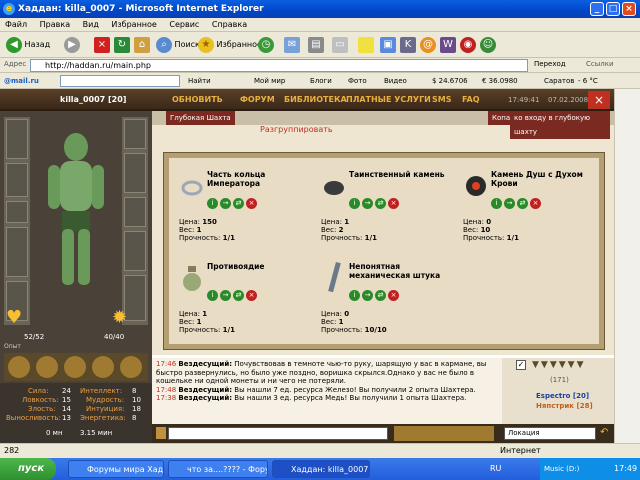  What do you see at coordinates (561, 469) in the screenshot?
I see `music-drive: Music (D:)` at bounding box center [561, 469].